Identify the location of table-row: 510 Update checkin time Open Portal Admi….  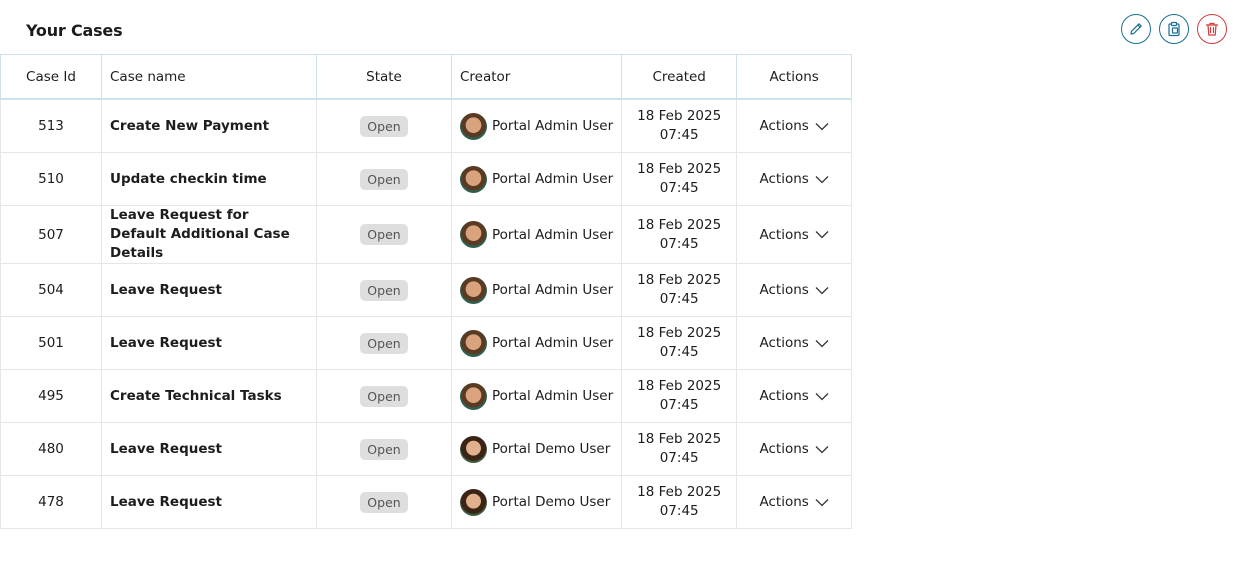
(426, 179).